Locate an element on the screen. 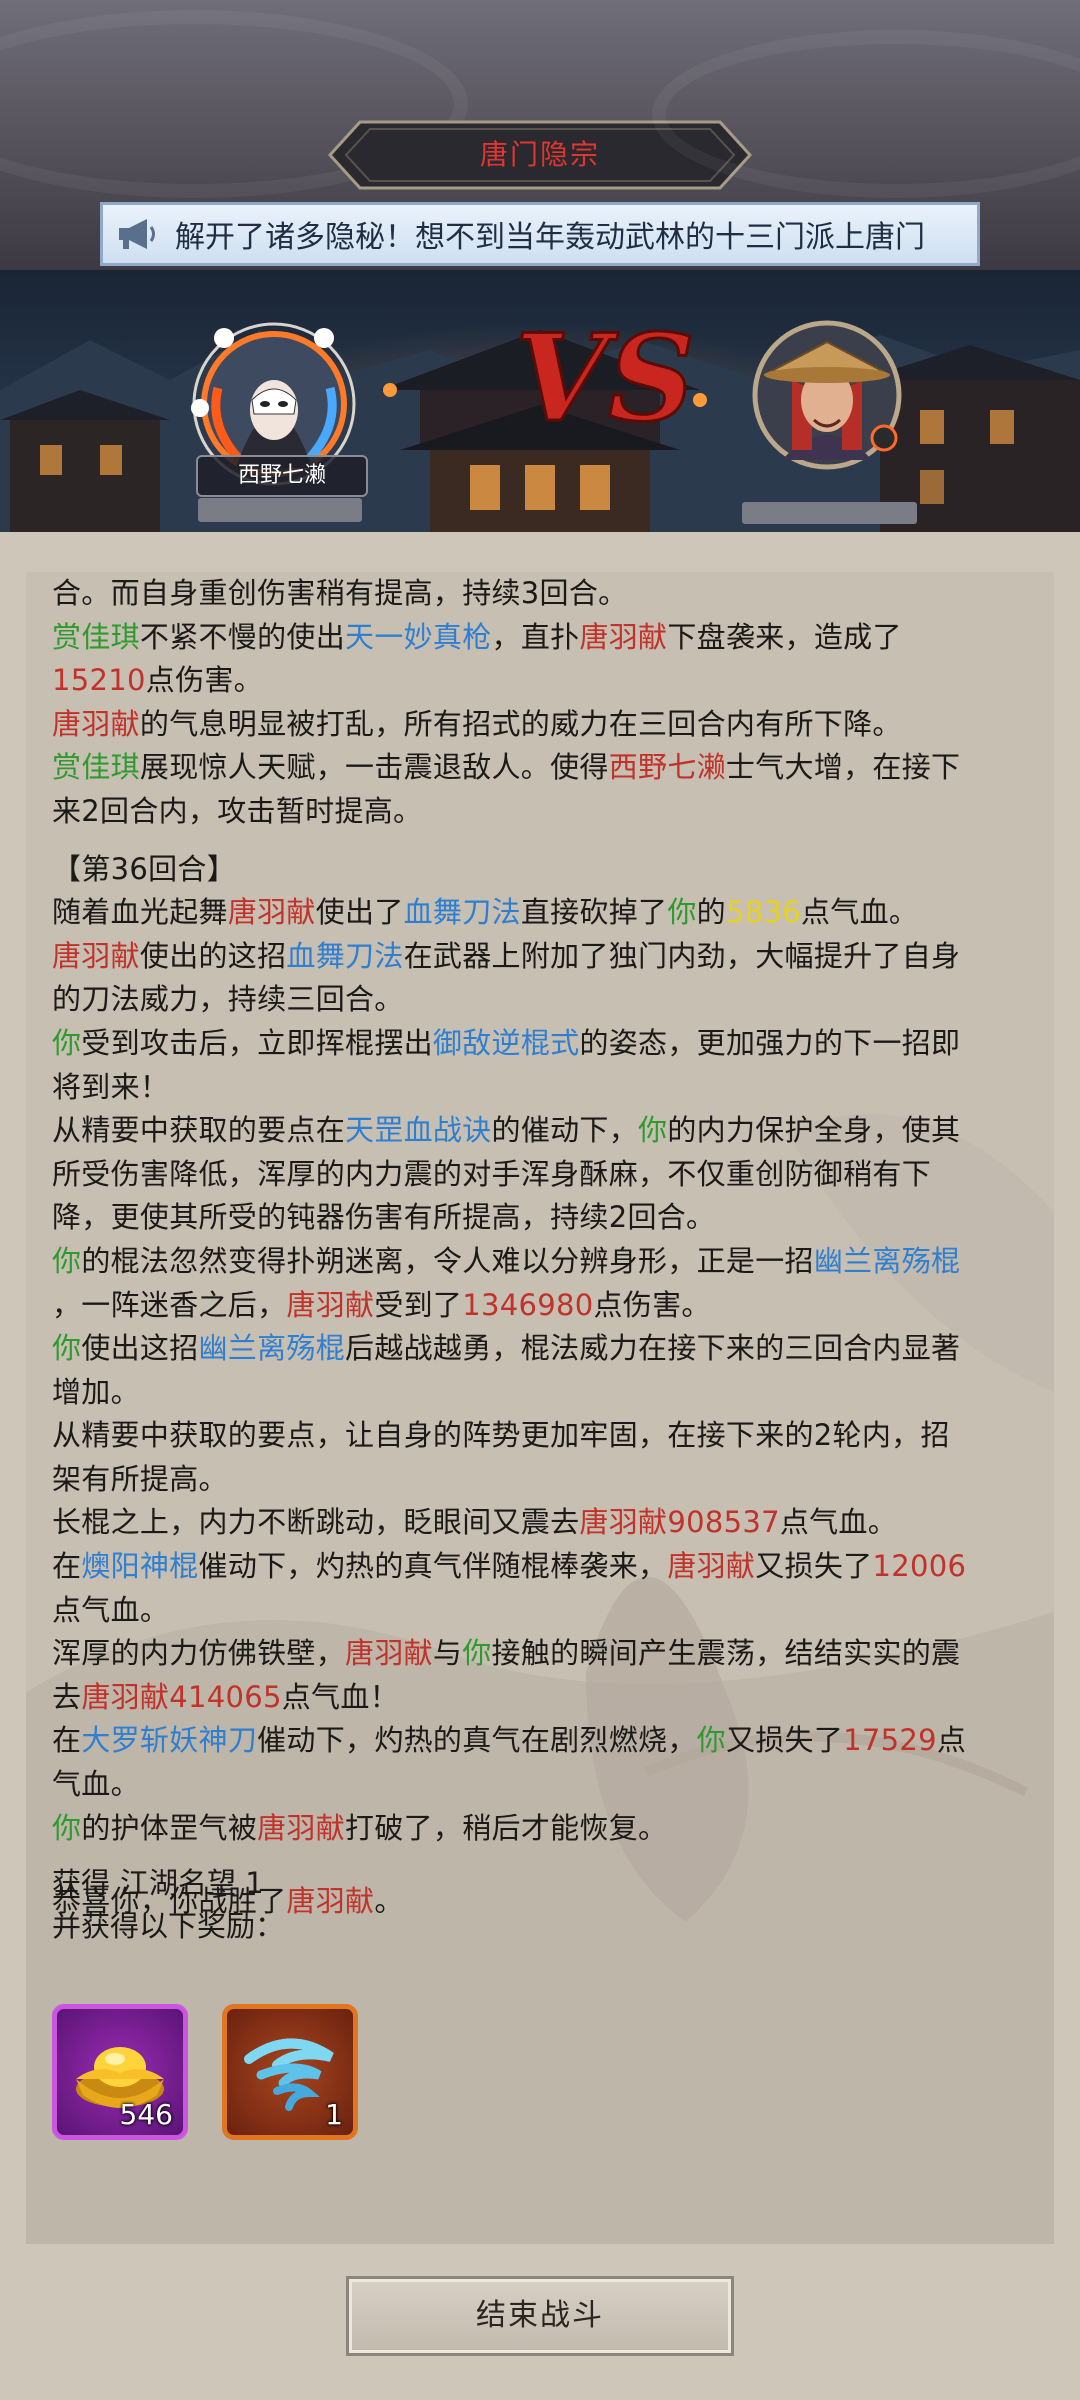 This screenshot has height=2400, width=1080. log-line: 浑厚的内力仿佛铁壁，唐羽献与你接触的瞬间产生震荡，结结实实的震 is located at coordinates (506, 1653).